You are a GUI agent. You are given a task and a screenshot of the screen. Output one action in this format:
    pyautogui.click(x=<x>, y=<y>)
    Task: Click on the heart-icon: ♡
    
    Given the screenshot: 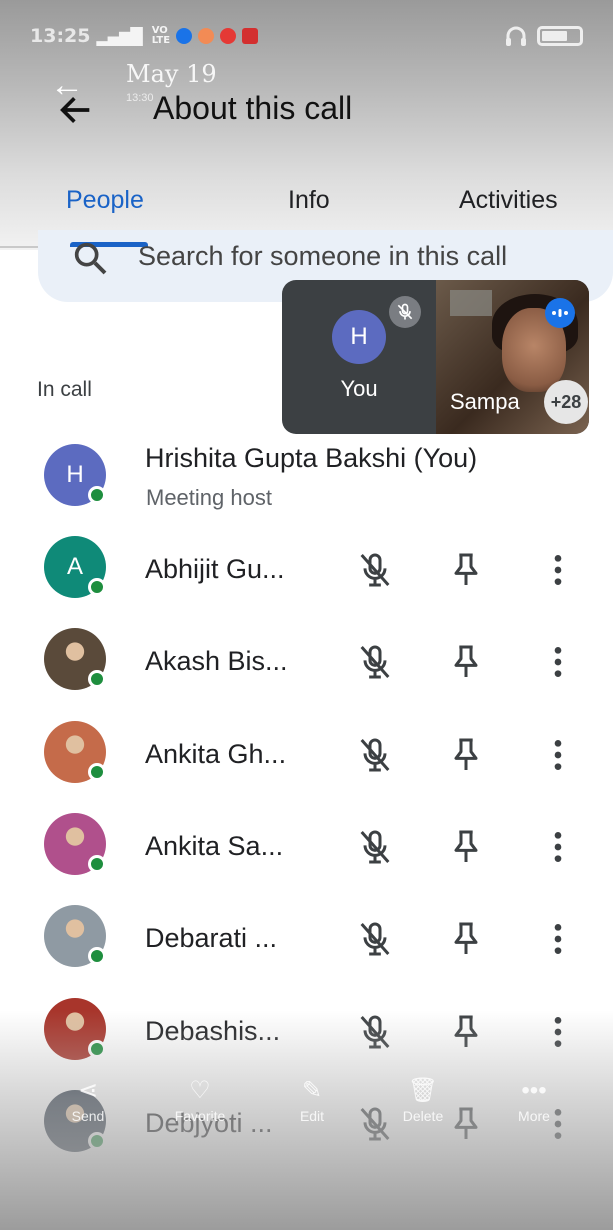 What is the action you would take?
    pyautogui.click(x=200, y=1090)
    